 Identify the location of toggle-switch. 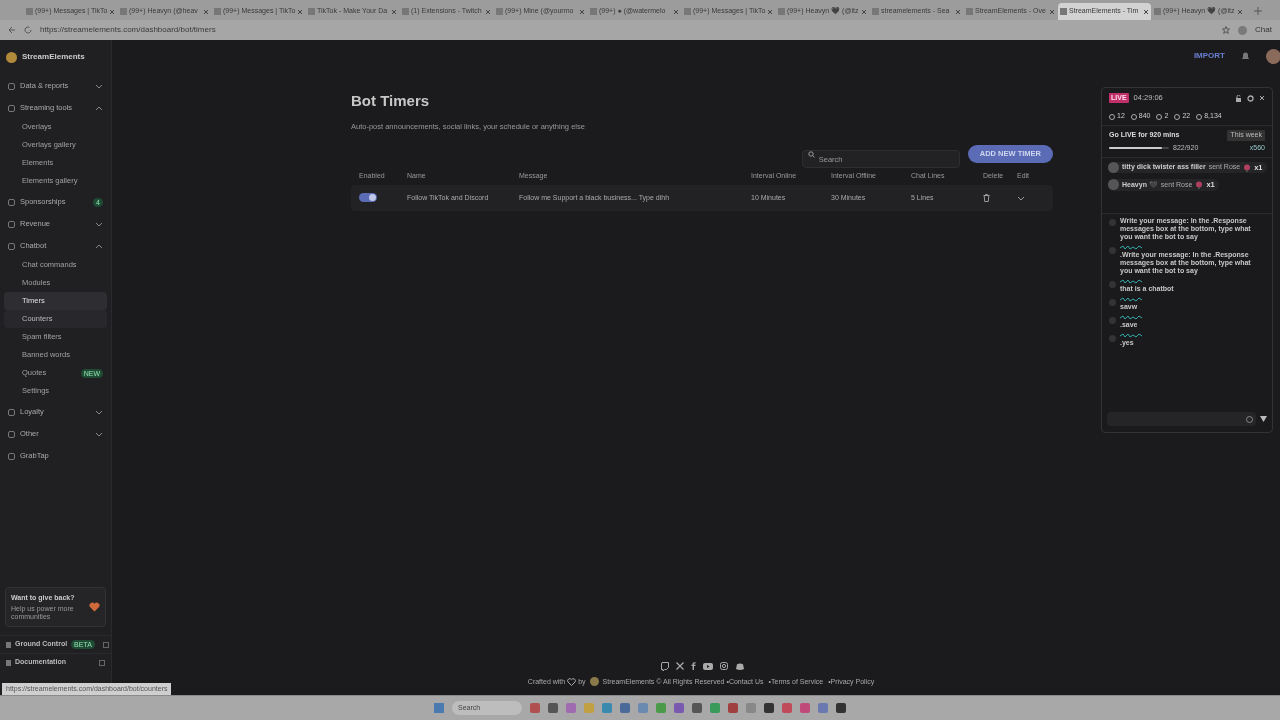
(368, 198).